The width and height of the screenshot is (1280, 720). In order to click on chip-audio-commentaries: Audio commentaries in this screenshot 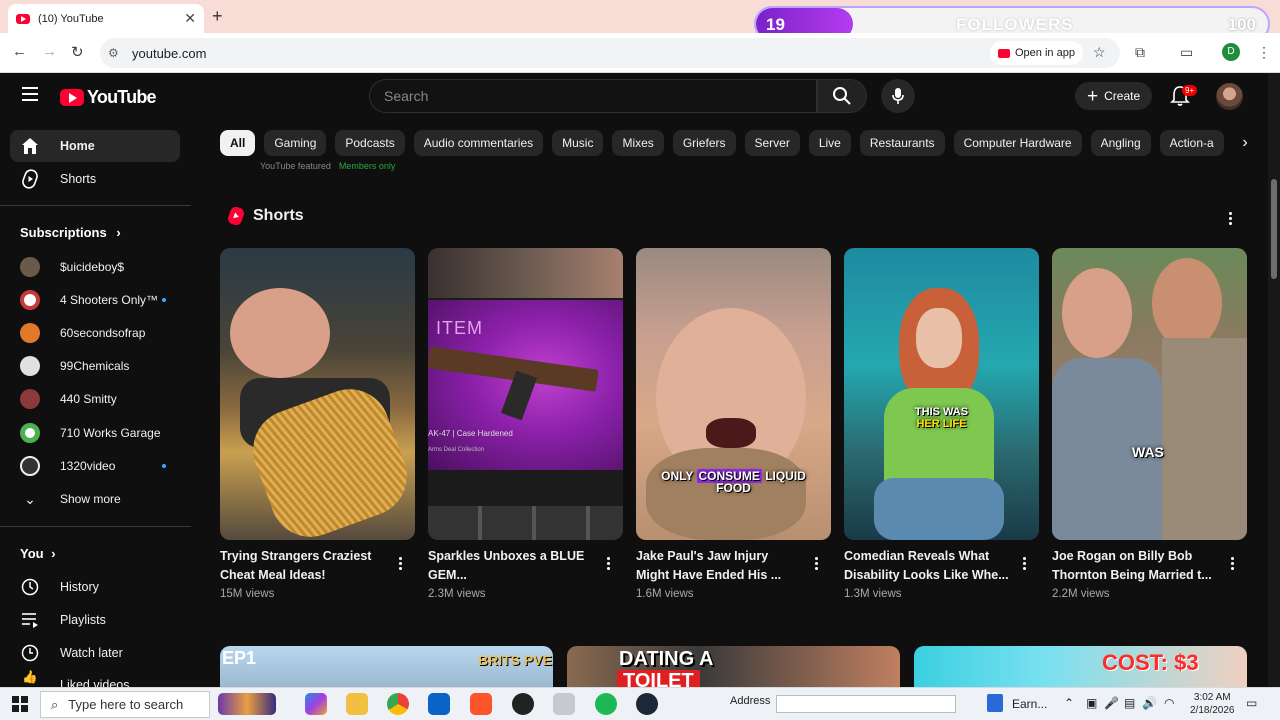, I will do `click(478, 143)`.